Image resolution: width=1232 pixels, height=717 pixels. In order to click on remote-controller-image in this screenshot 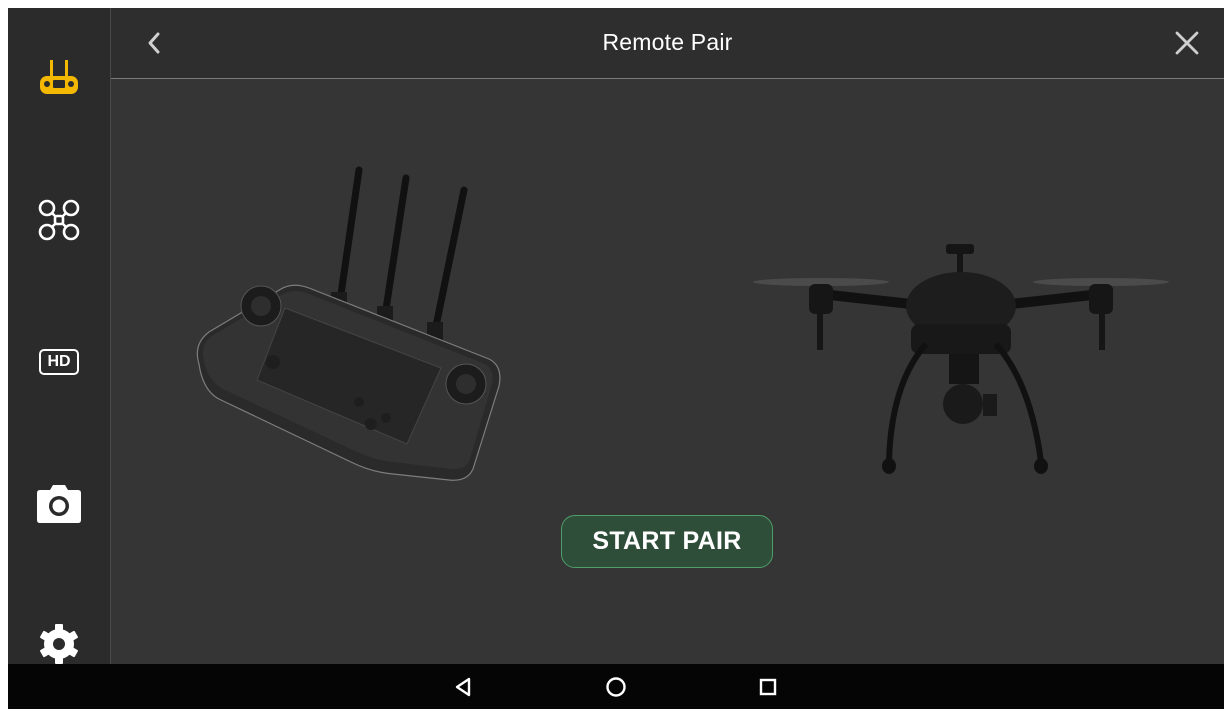, I will do `click(348, 323)`.